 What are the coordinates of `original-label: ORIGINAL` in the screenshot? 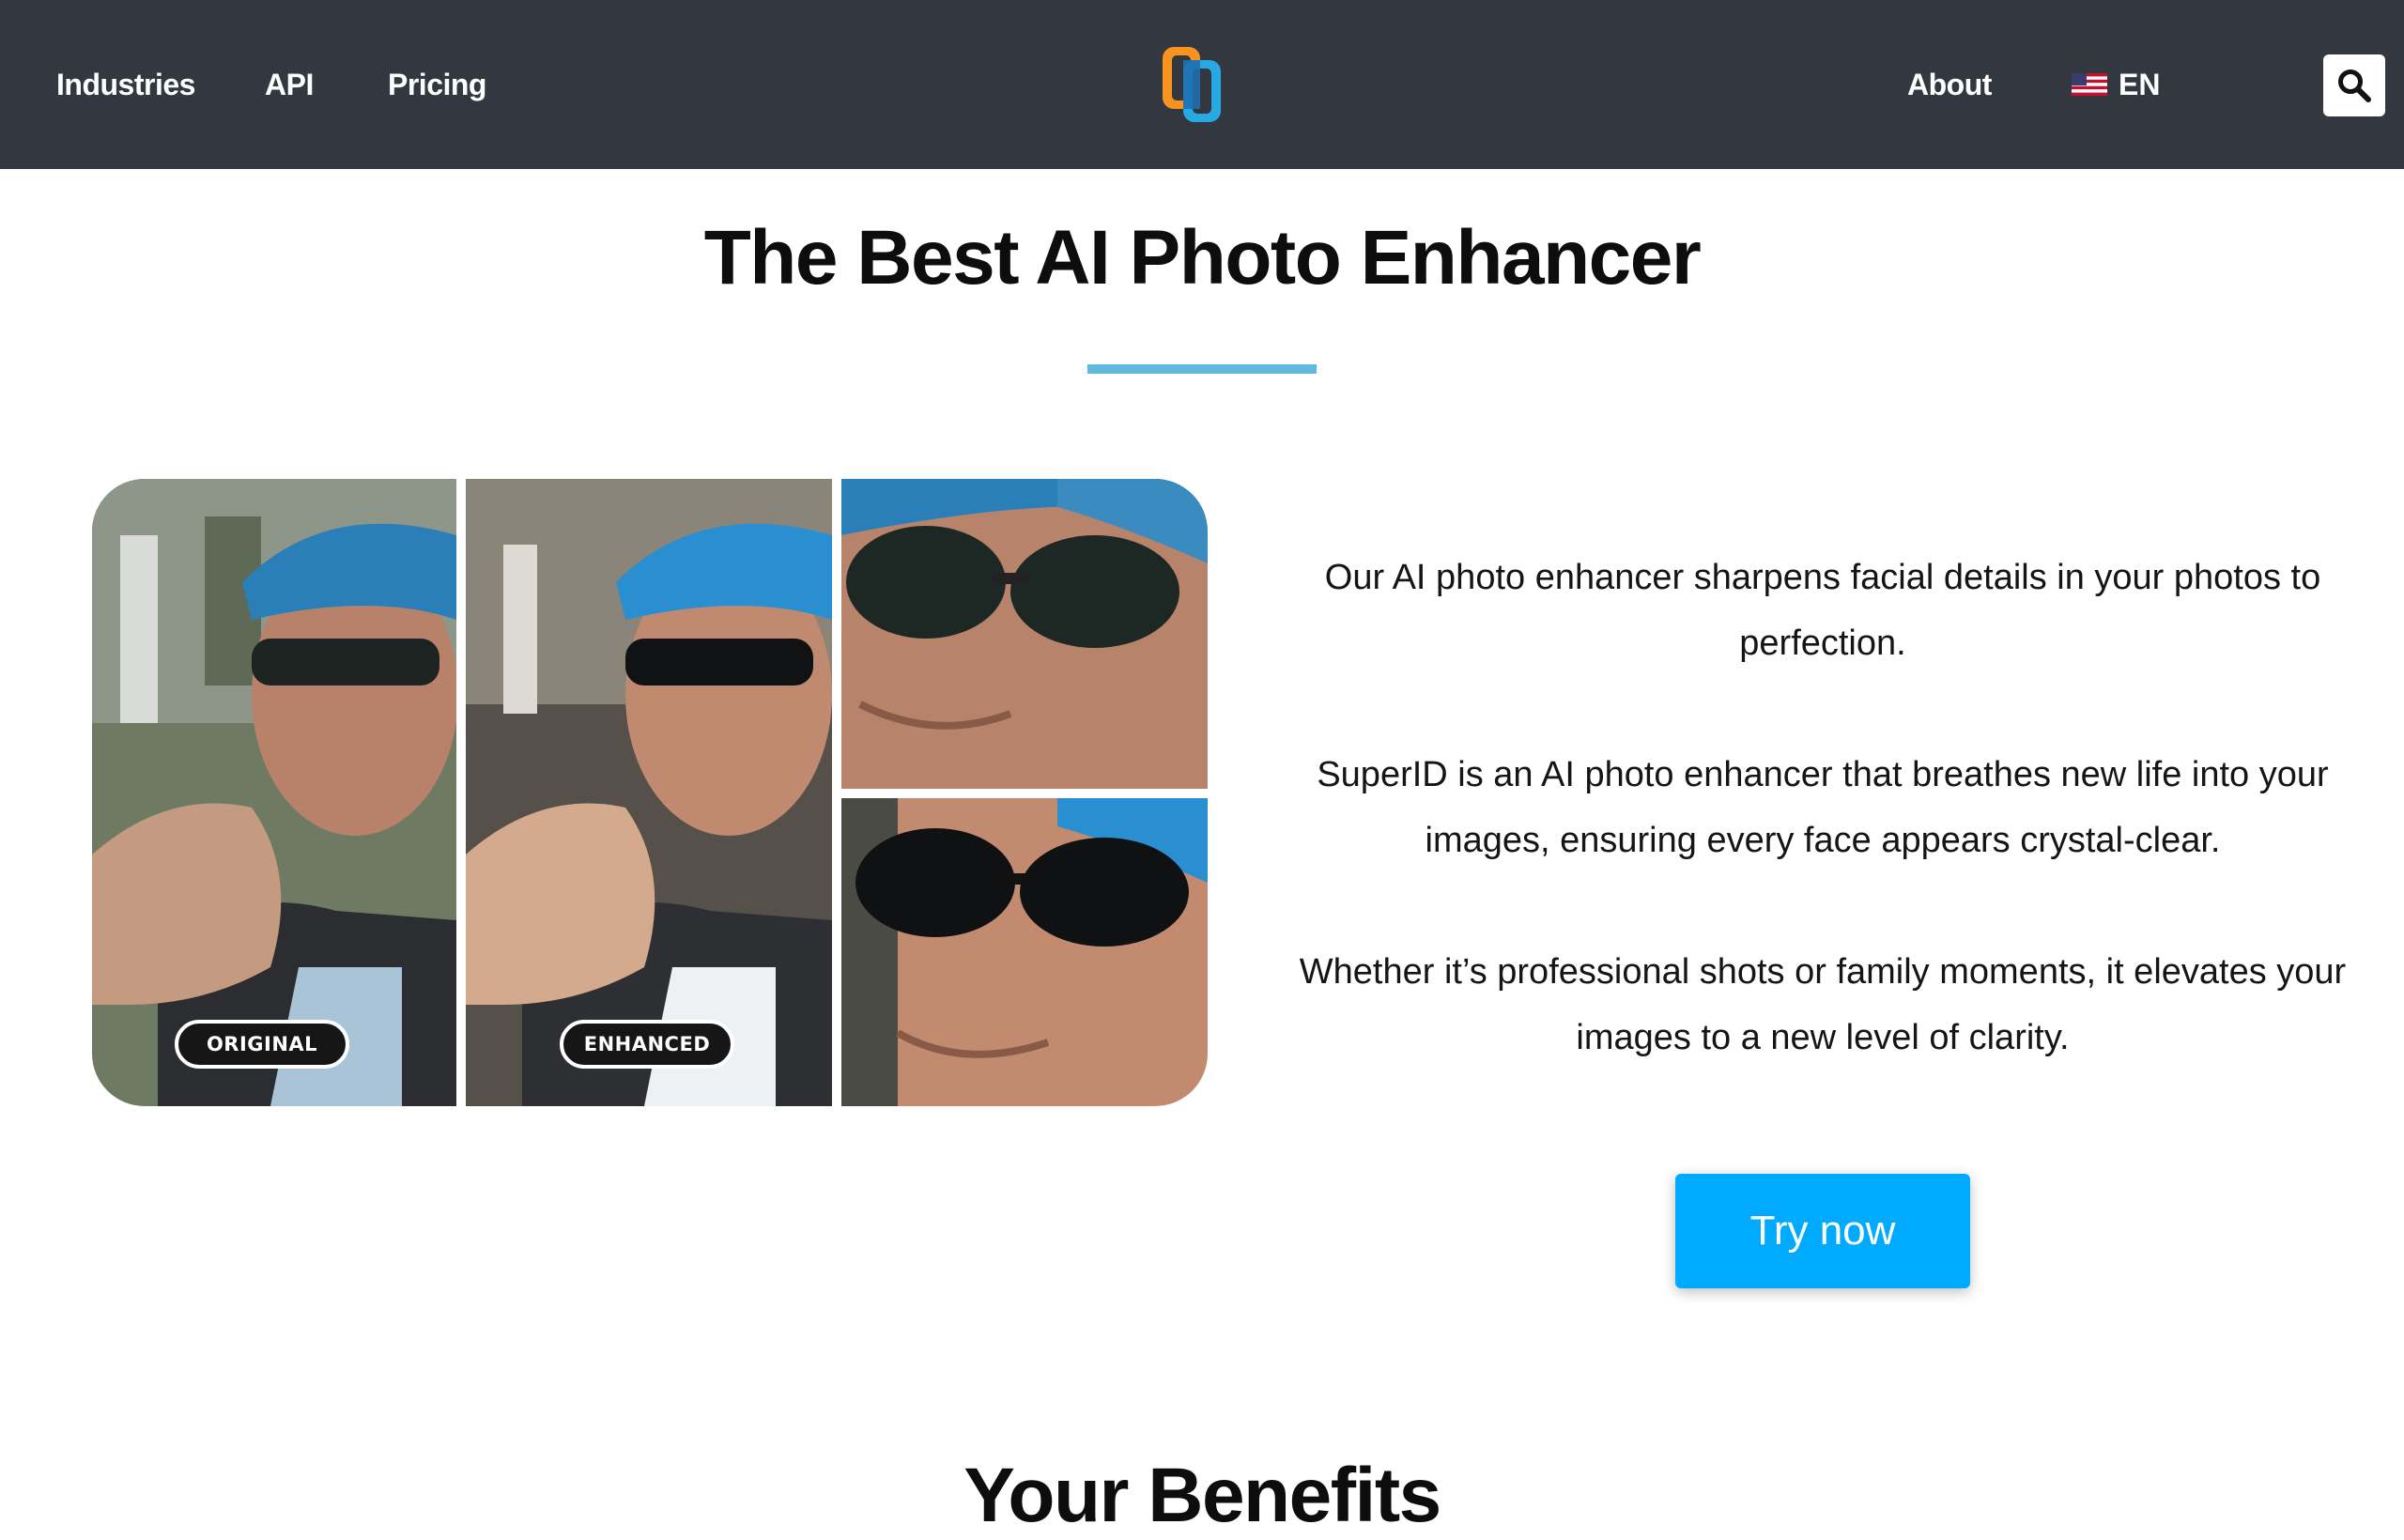 It's located at (262, 1044).